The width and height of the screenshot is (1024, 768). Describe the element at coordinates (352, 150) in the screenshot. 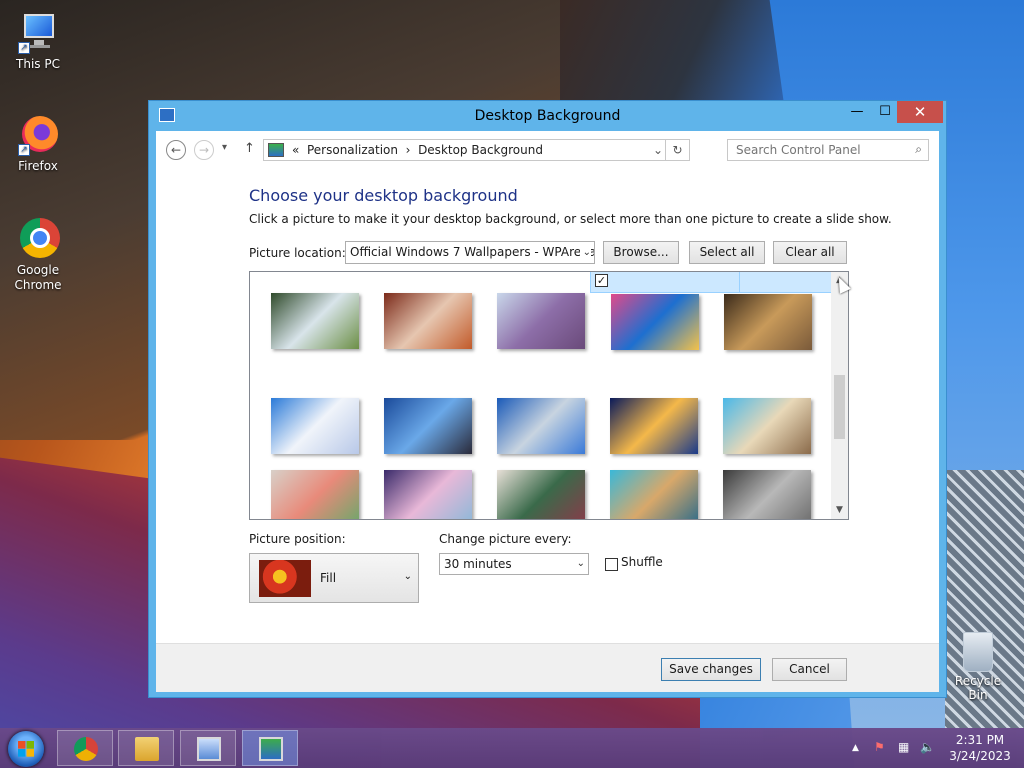

I see `breadcrumb-personalization: Personalization` at that location.